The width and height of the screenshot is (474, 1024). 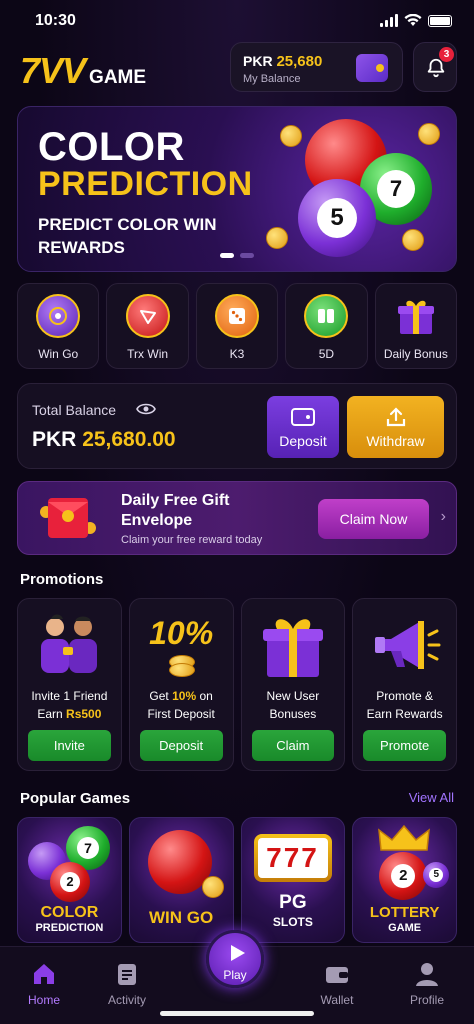 What do you see at coordinates (416, 316) in the screenshot?
I see `gift-box-icon` at bounding box center [416, 316].